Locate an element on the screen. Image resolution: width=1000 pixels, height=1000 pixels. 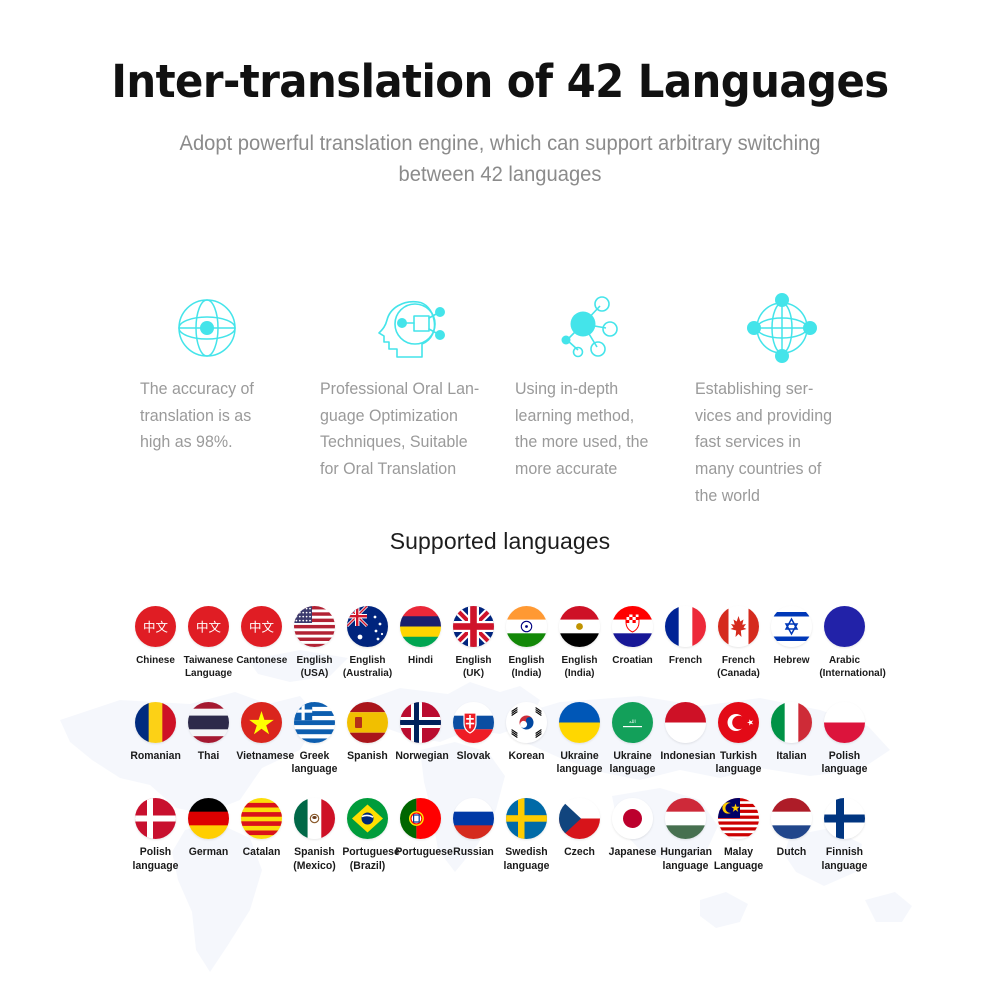
language-item: Korean is located at coordinates (526, 732).